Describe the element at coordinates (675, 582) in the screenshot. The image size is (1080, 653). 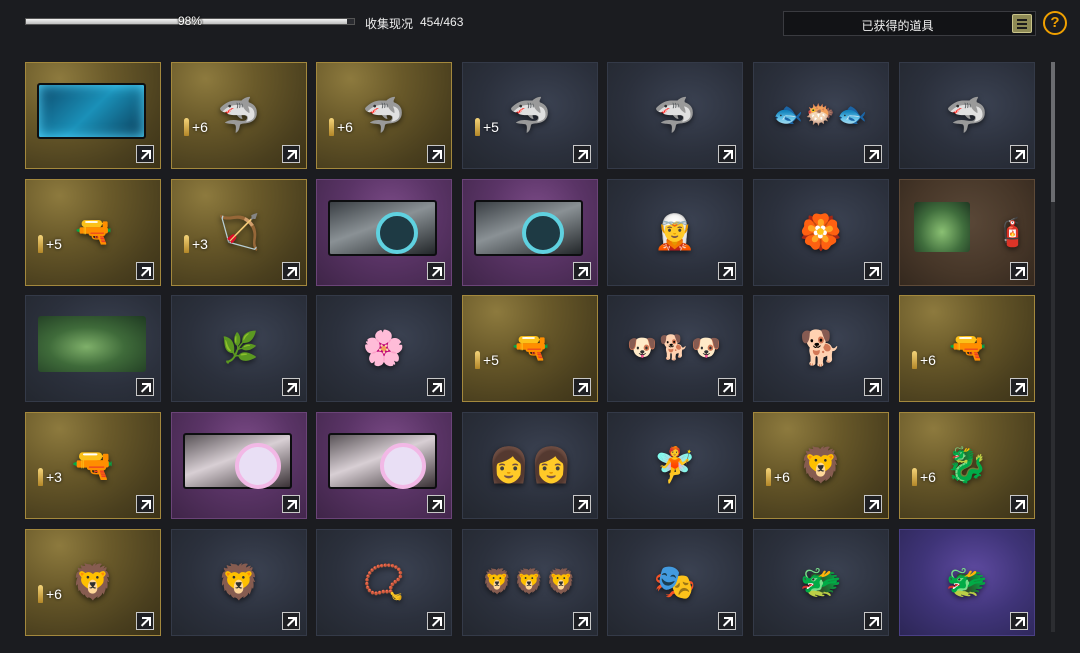
I see `item-tile-lion-dance-head: 🎭` at that location.